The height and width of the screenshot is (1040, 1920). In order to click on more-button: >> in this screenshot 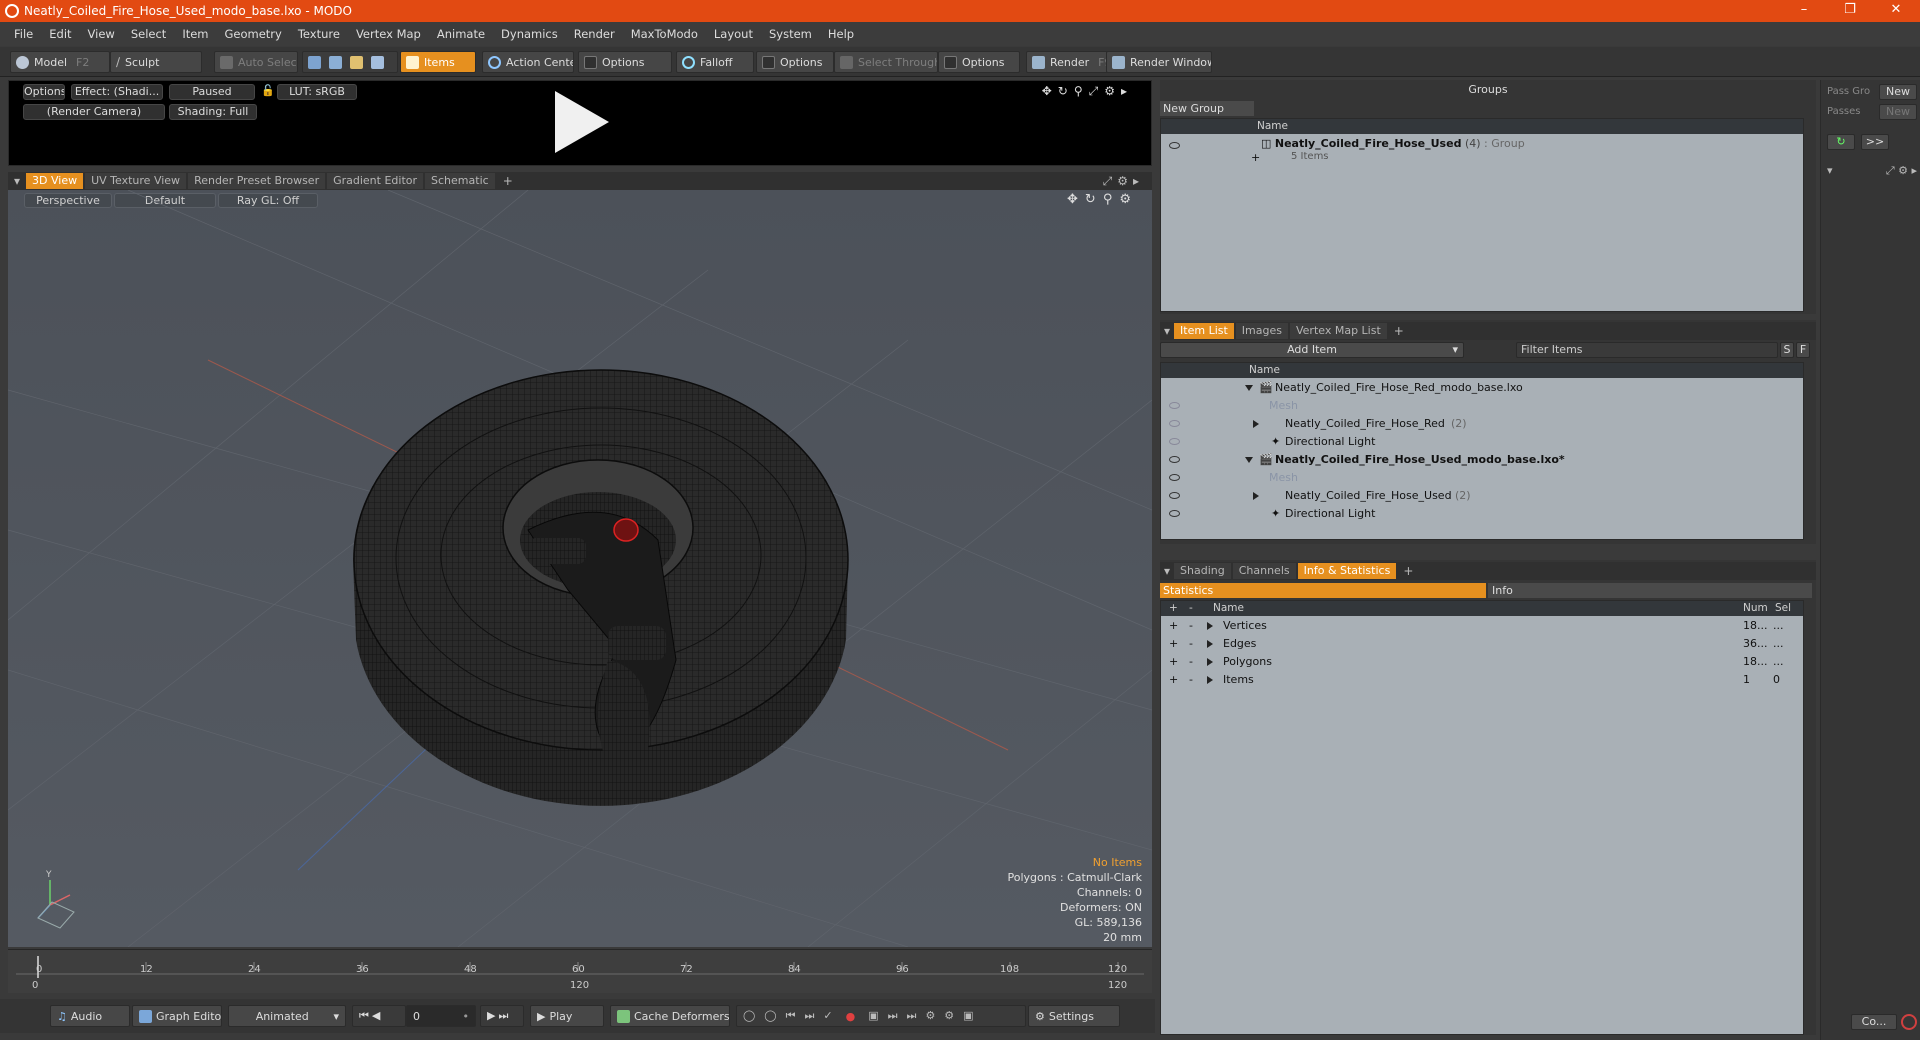, I will do `click(1875, 142)`.